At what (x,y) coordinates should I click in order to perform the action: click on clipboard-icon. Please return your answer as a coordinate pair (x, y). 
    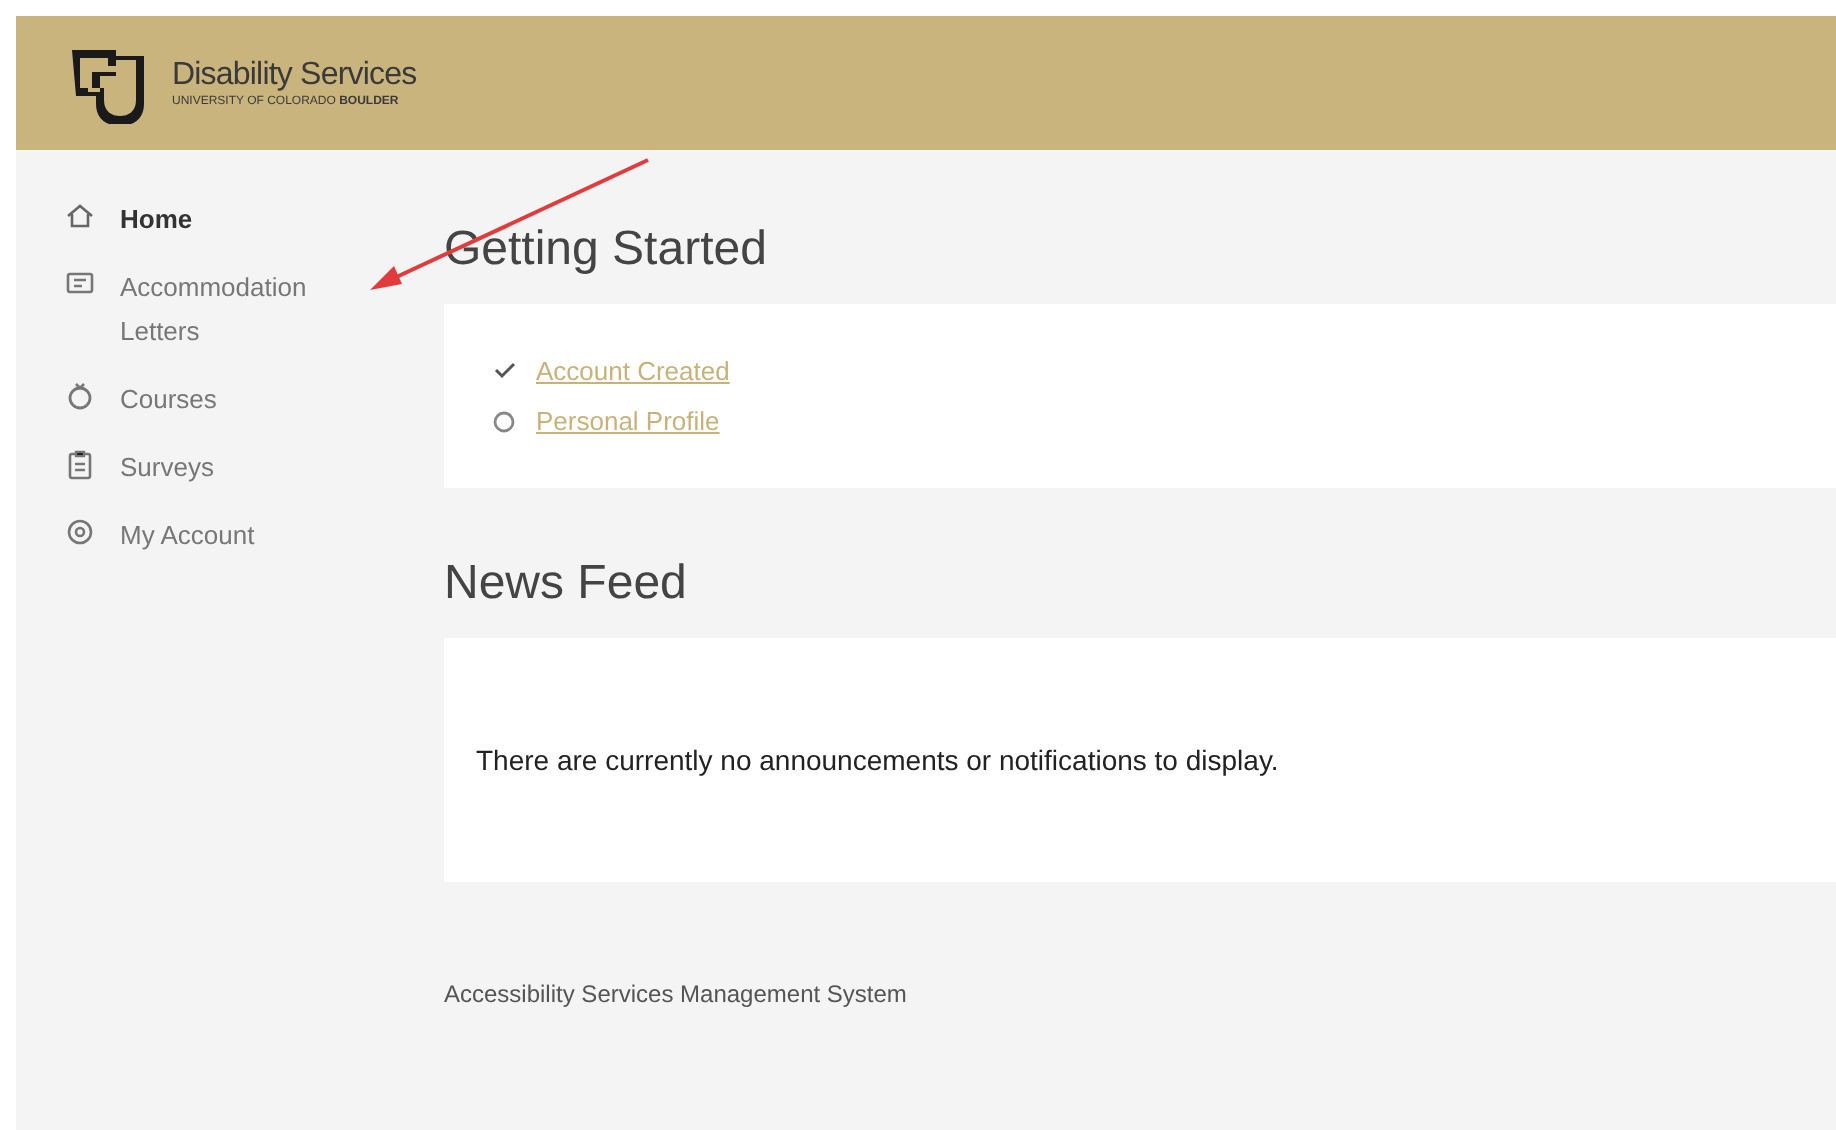
    Looking at the image, I should click on (80, 464).